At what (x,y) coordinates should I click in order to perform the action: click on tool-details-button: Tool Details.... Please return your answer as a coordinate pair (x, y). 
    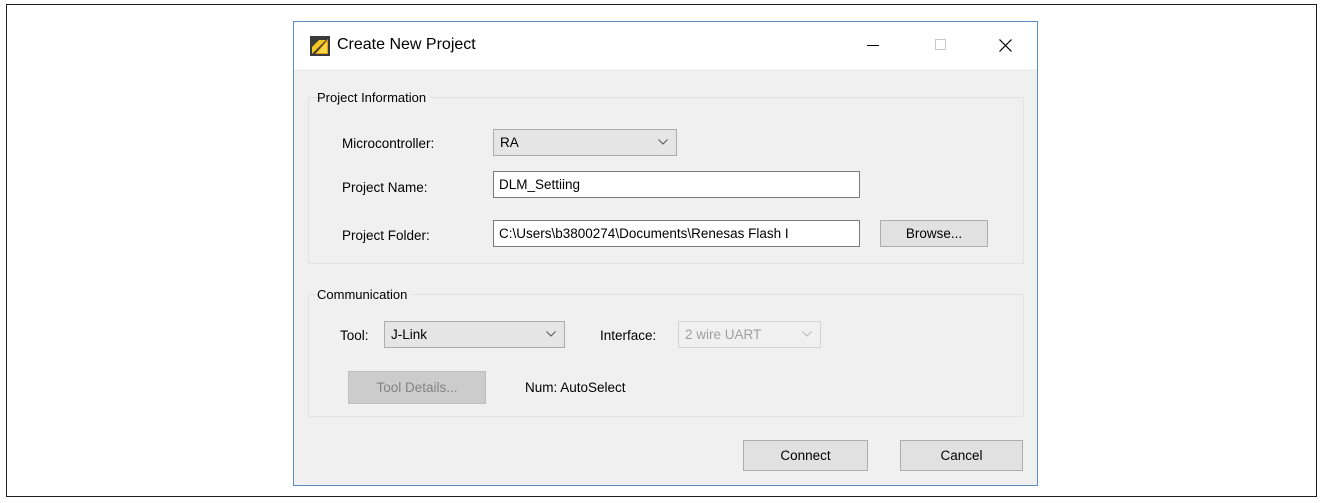
    Looking at the image, I should click on (417, 387).